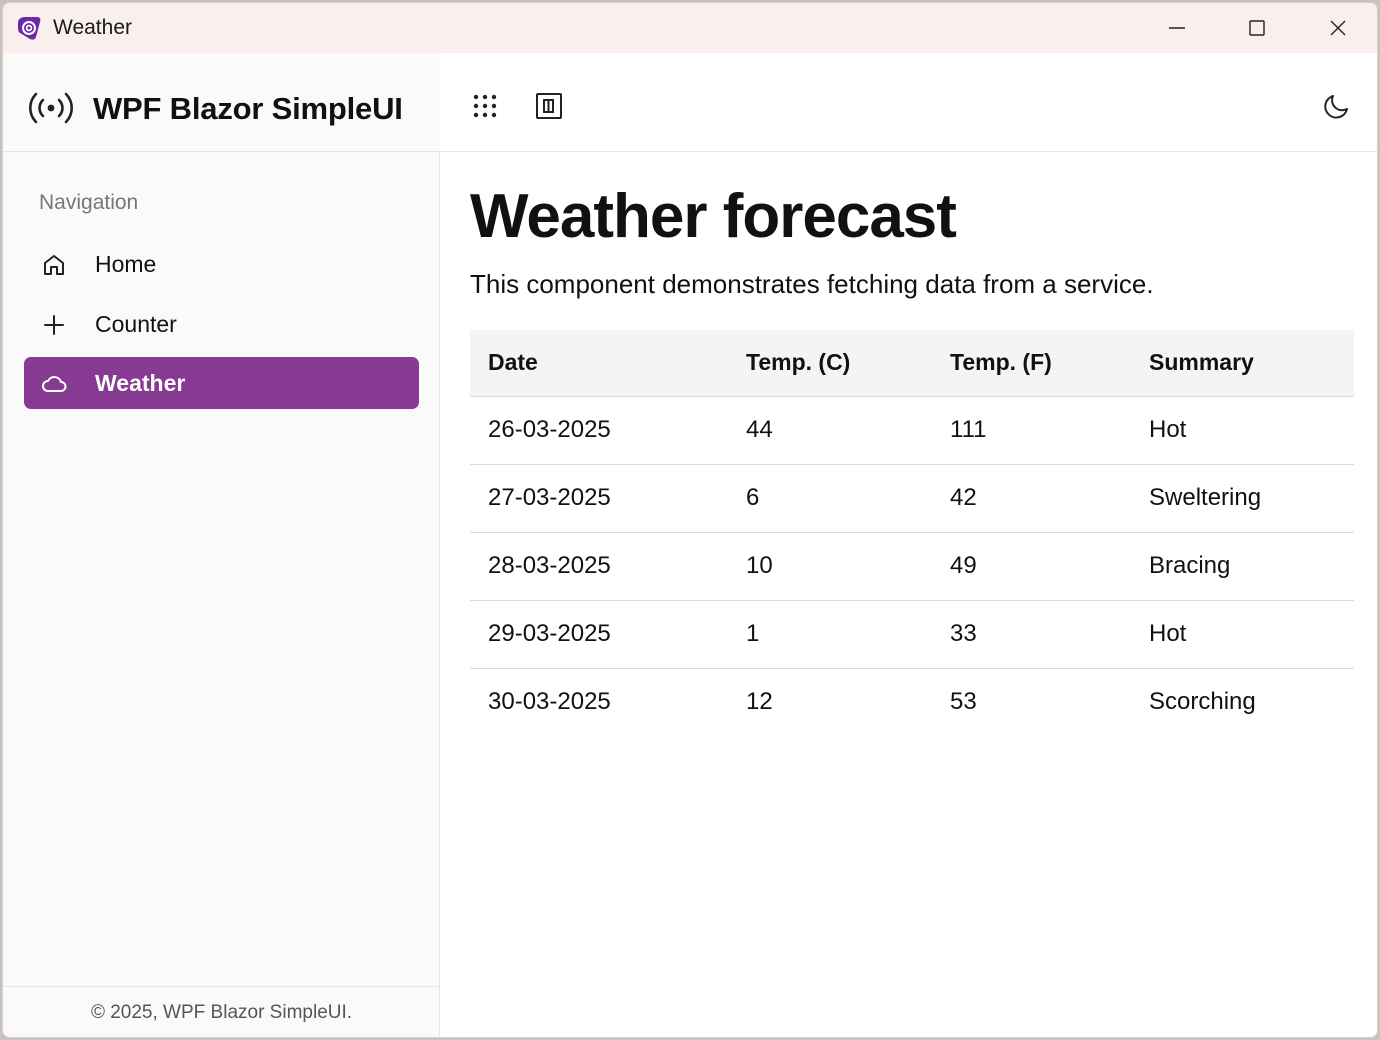 The height and width of the screenshot is (1040, 1380). I want to click on table-row: 27-03-2025 6 42 Sweltering, so click(912, 498).